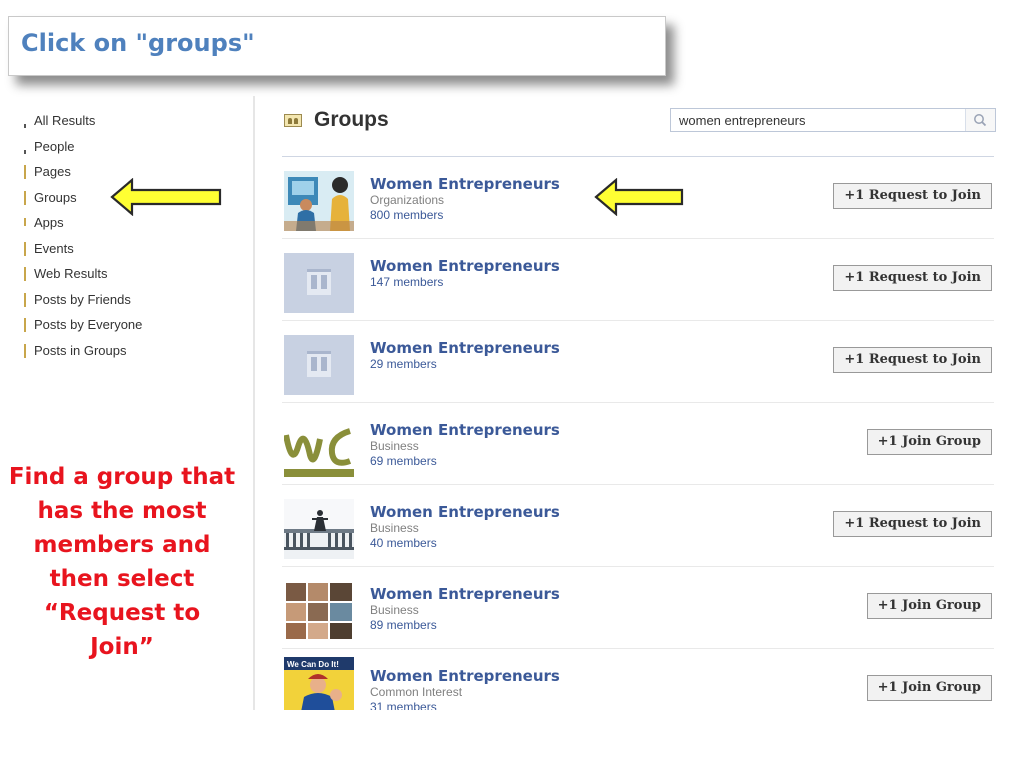 The image size is (1024, 768). I want to click on page-title: Groups, so click(351, 119).